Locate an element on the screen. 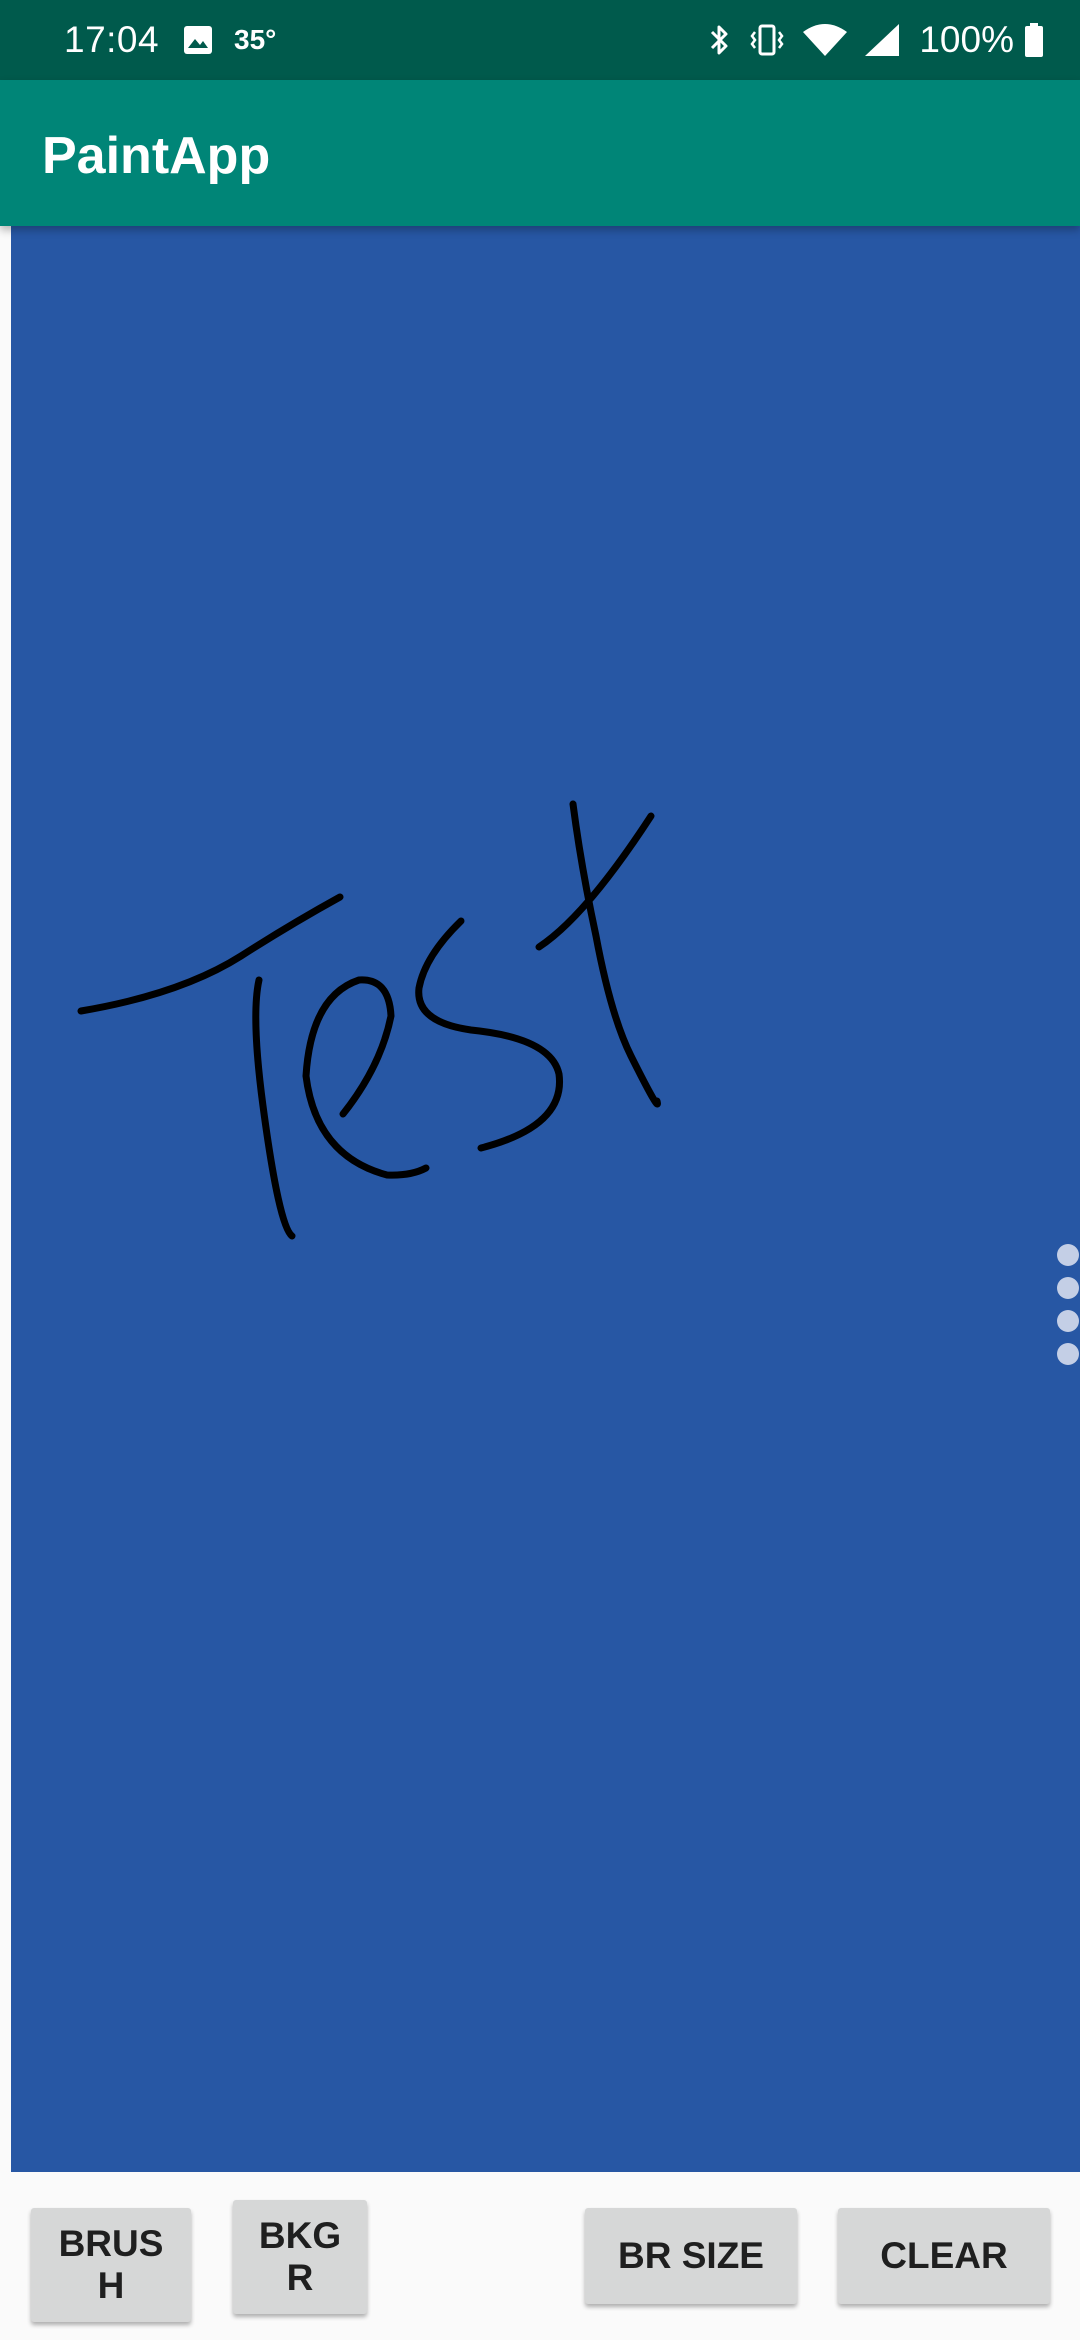 This screenshot has height=2340, width=1080. bottom-toolbar: BRUSH BKGR BR SIZE CLEAR is located at coordinates (540, 2256).